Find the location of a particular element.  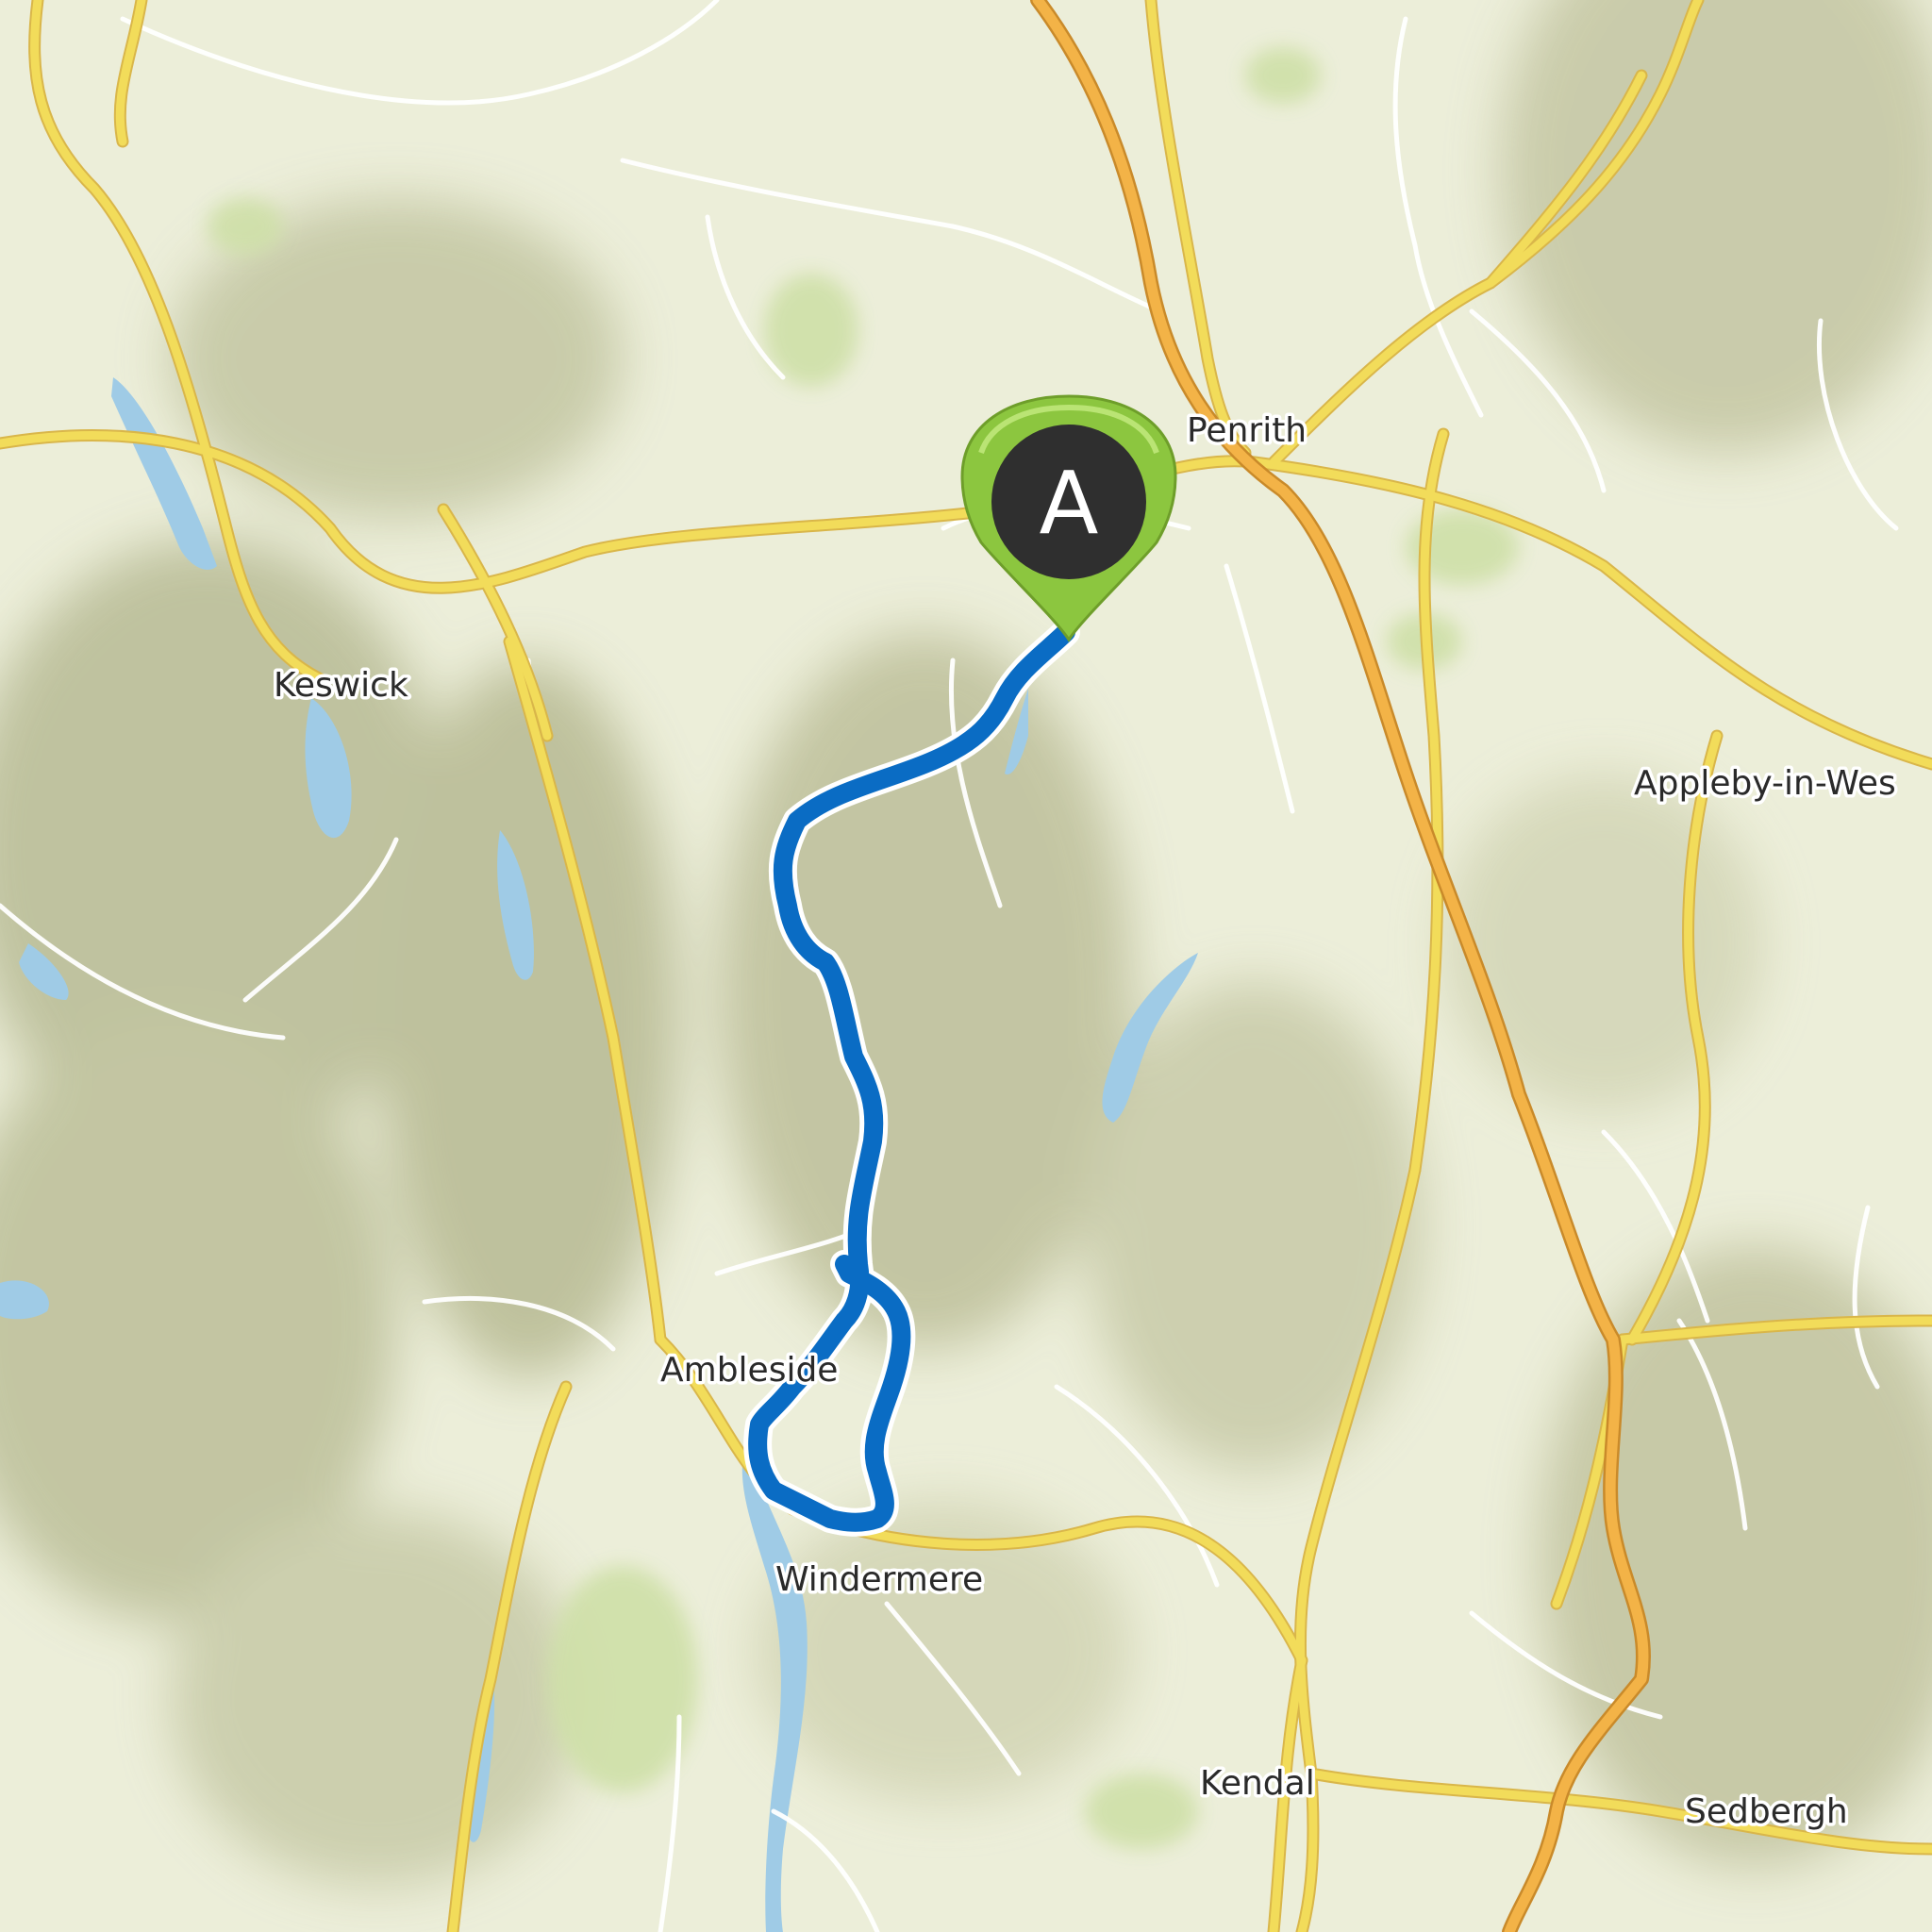

place-label-windermere: Windermere is located at coordinates (880, 1580).